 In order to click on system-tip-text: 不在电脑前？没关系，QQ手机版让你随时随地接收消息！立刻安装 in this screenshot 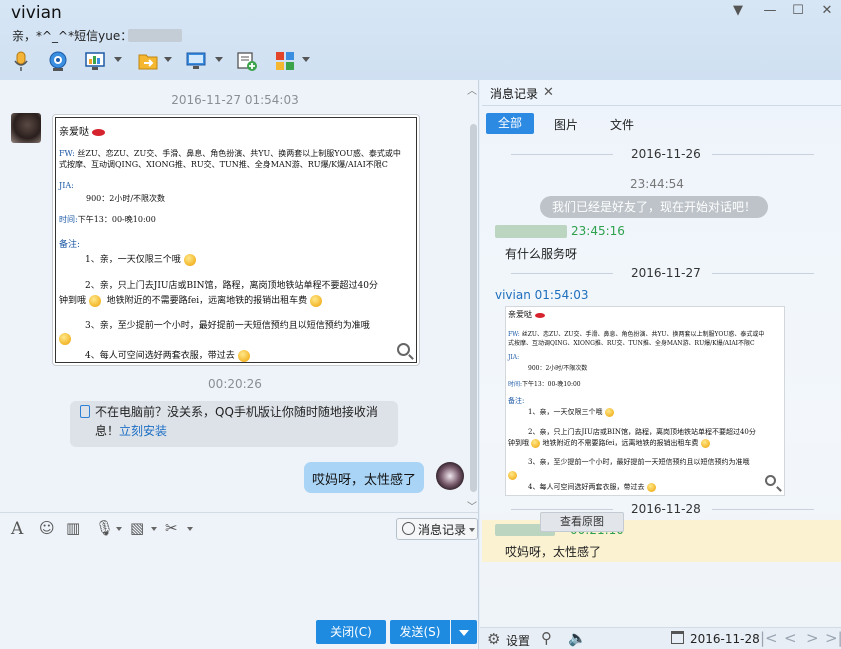, I will do `click(245, 422)`.